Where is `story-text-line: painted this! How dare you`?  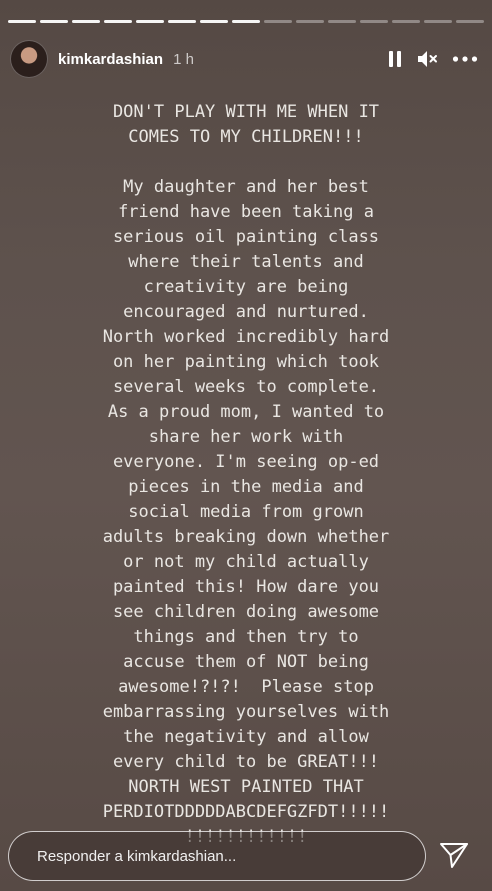 story-text-line: painted this! How dare you is located at coordinates (246, 587).